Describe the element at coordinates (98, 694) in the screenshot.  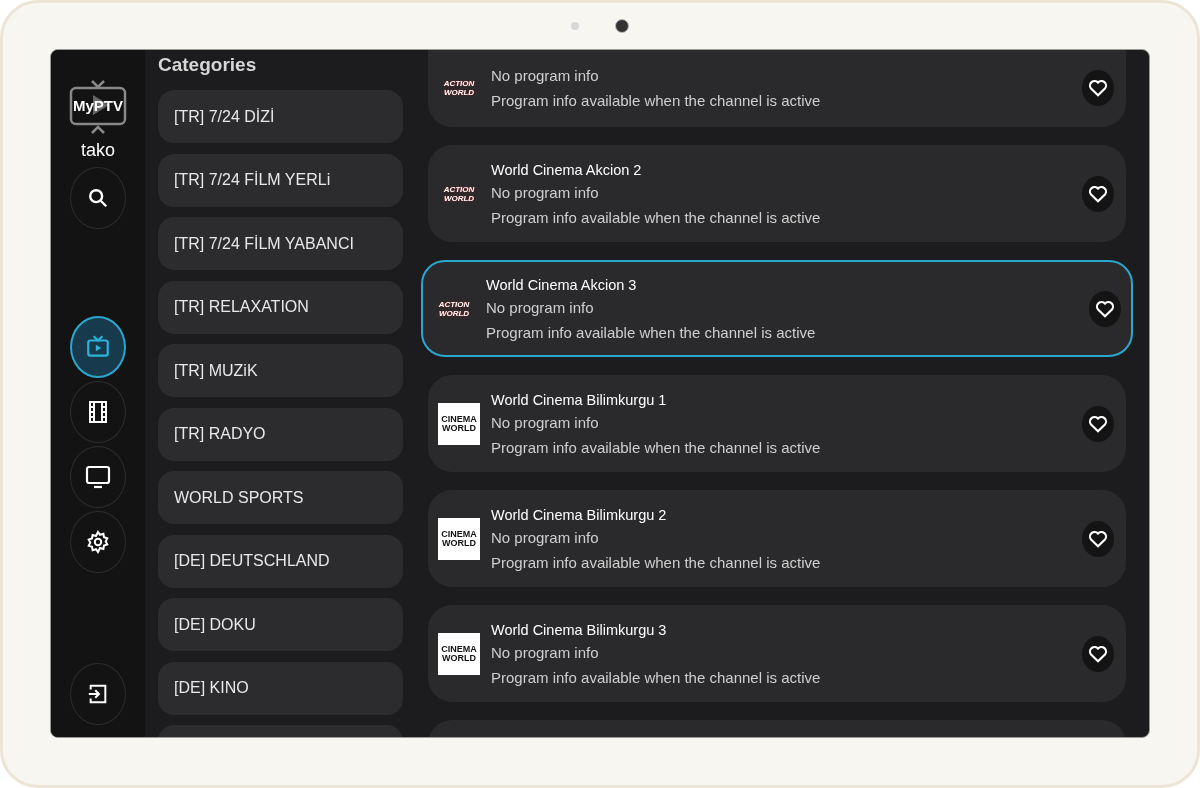
I see `logout-icon` at that location.